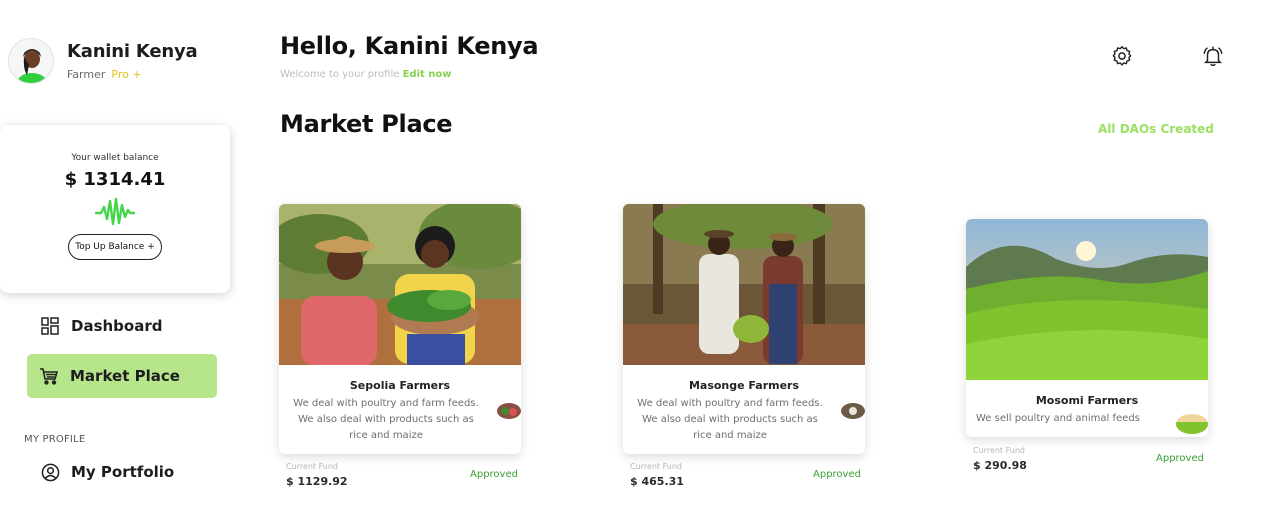 Image resolution: width=1280 pixels, height=507 pixels. I want to click on nav-portfolio: My Portfolio, so click(107, 472).